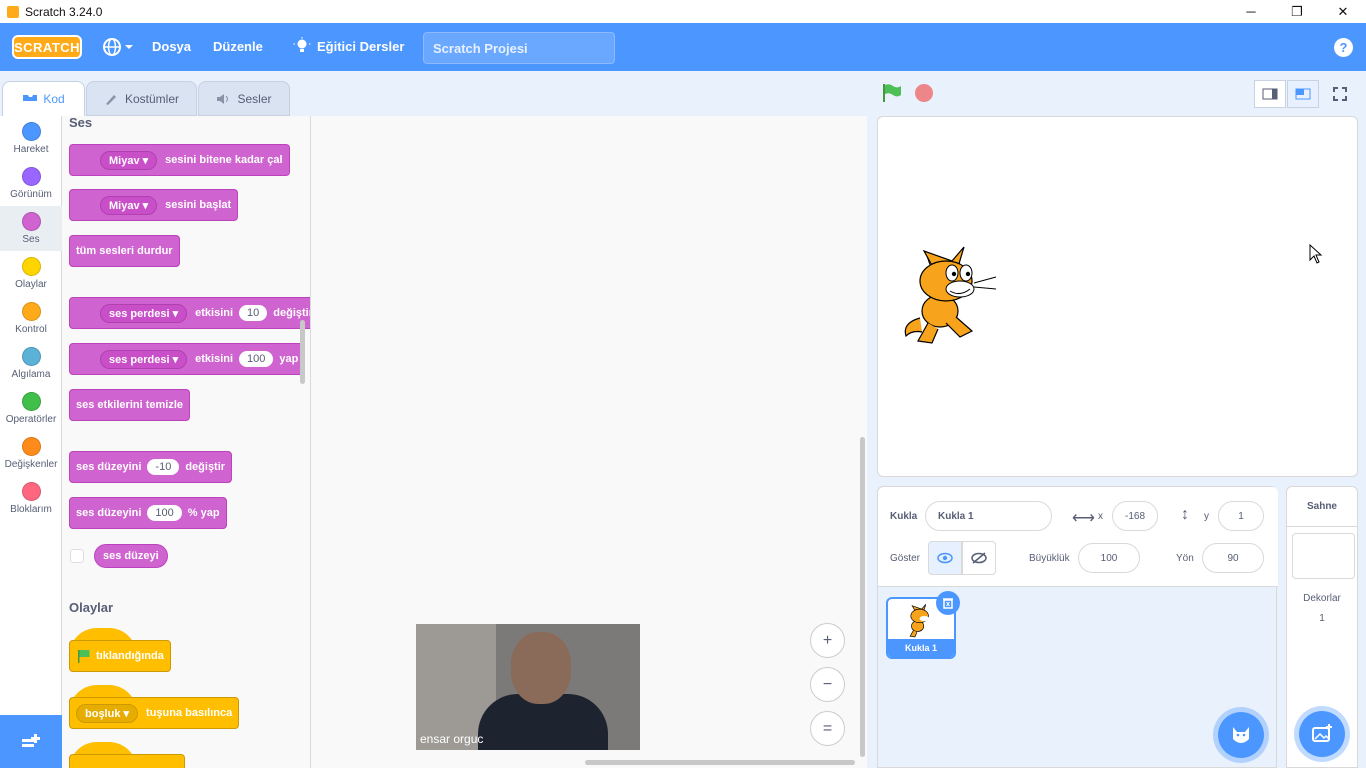 Image resolution: width=1366 pixels, height=768 pixels. What do you see at coordinates (31, 239) in the screenshot?
I see `category-sound-label: Ses` at bounding box center [31, 239].